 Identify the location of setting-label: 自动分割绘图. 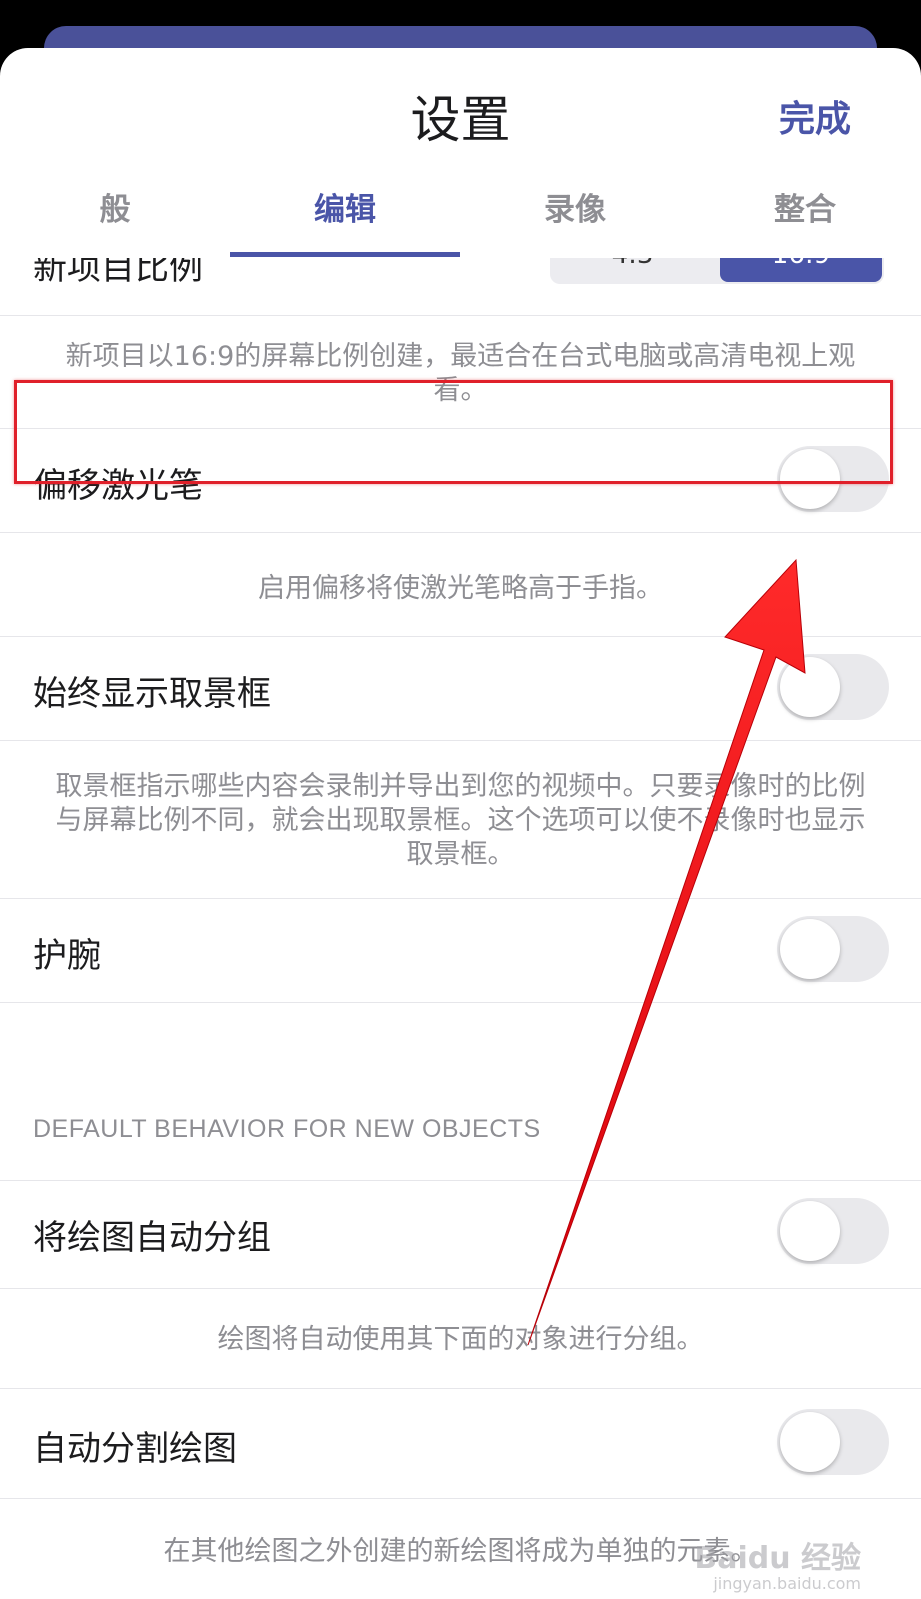
(135, 1449).